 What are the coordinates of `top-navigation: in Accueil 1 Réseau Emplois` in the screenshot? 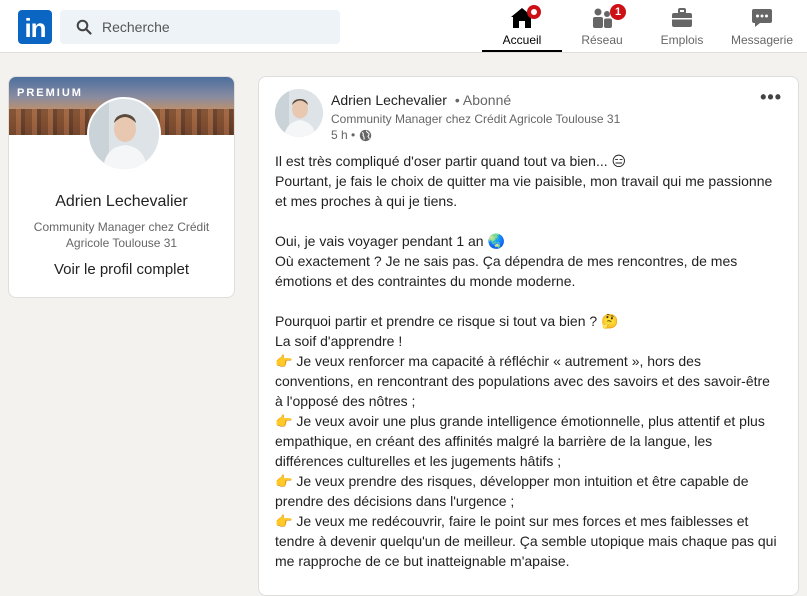 It's located at (403, 26).